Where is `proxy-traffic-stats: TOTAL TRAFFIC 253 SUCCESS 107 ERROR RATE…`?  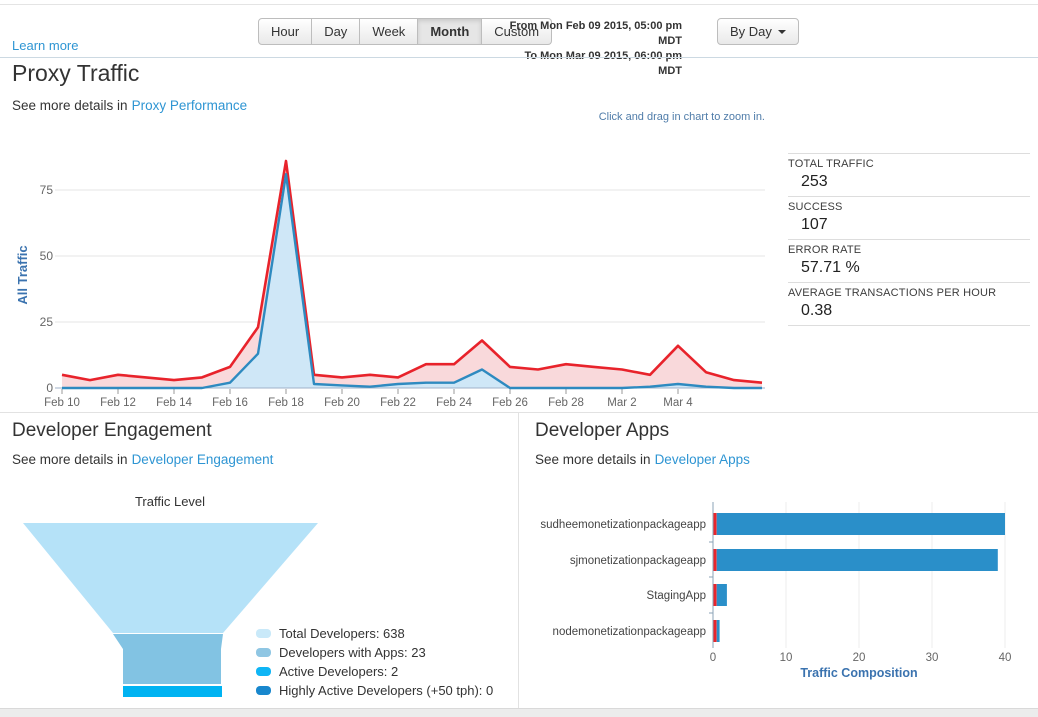 proxy-traffic-stats: TOTAL TRAFFIC 253 SUCCESS 107 ERROR RATE… is located at coordinates (909, 239).